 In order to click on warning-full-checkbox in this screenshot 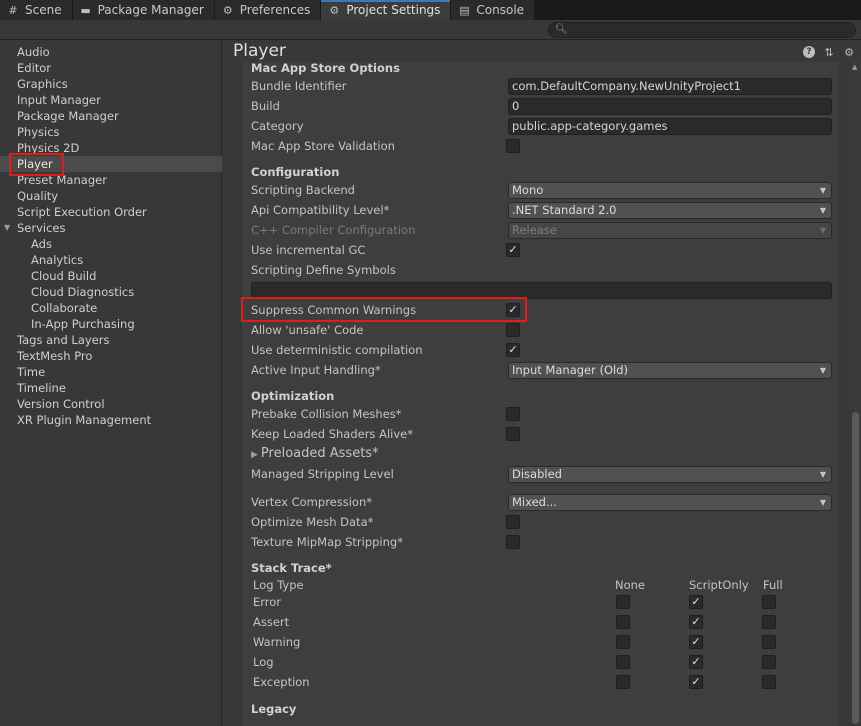, I will do `click(769, 642)`.